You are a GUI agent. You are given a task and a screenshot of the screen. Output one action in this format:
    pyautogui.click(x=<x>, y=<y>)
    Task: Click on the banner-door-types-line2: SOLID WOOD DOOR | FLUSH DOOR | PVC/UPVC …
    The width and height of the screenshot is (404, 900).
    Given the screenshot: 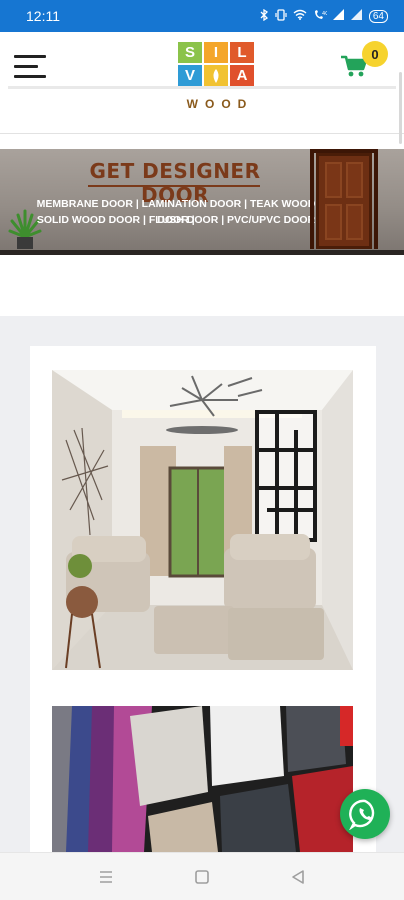 What is the action you would take?
    pyautogui.click(x=176, y=220)
    